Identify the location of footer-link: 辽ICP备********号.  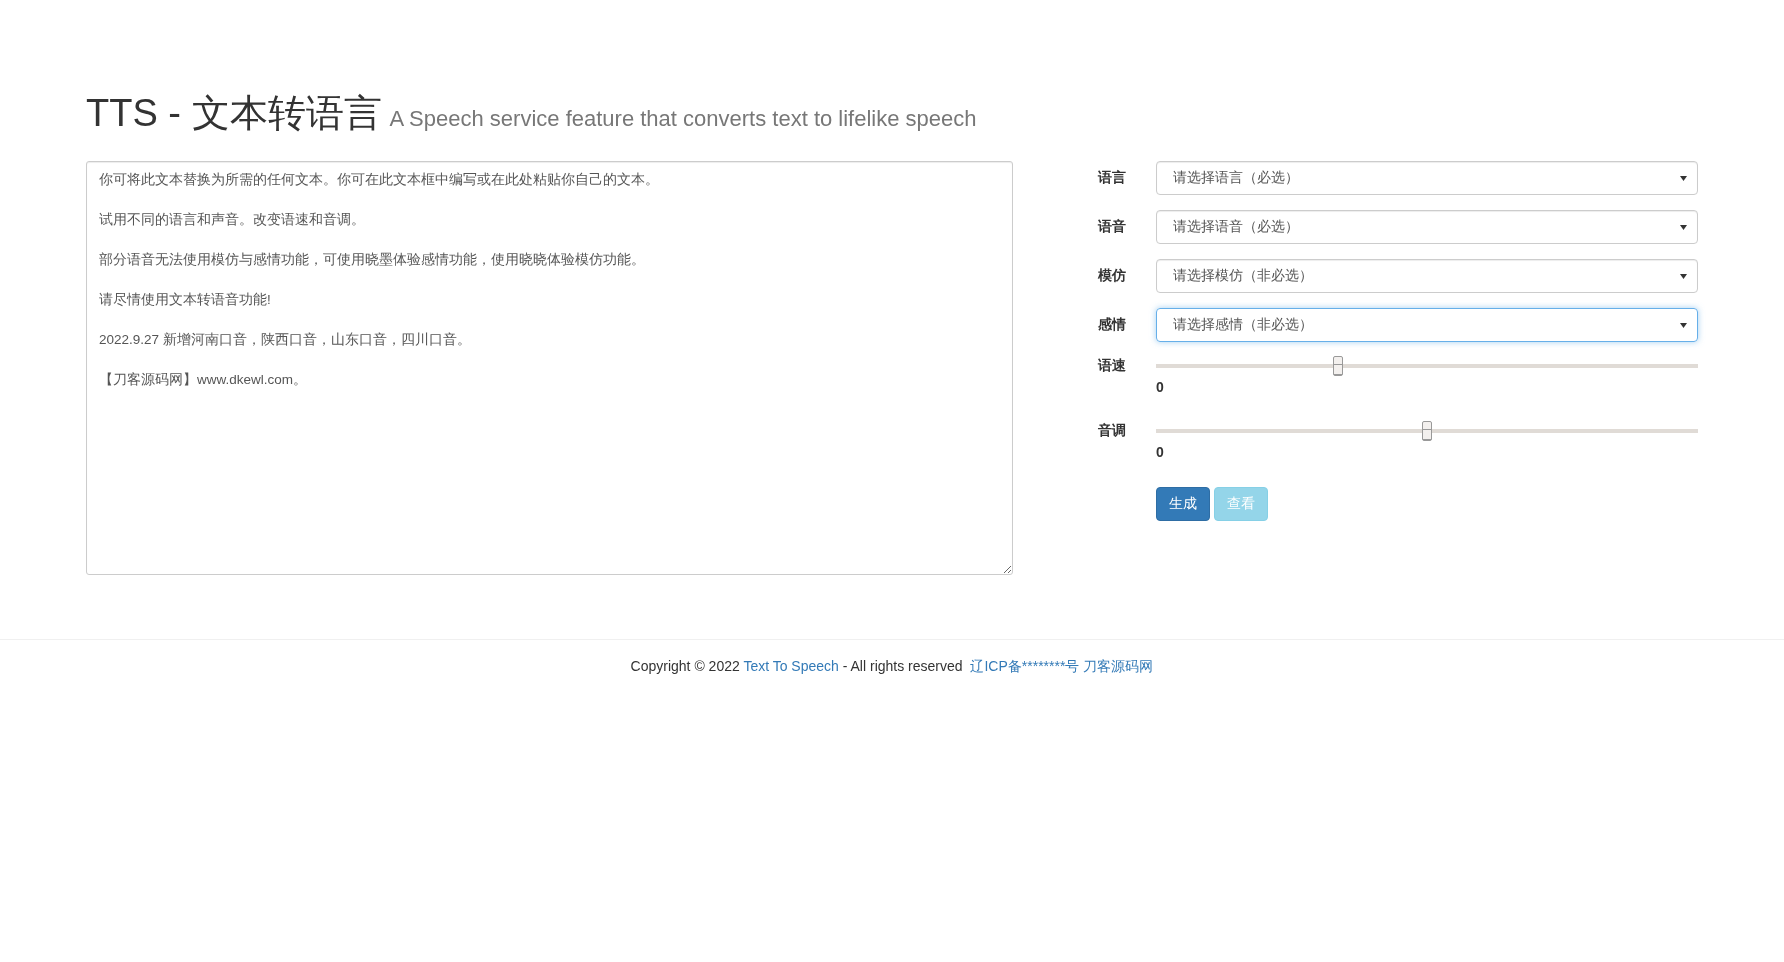
(1025, 666).